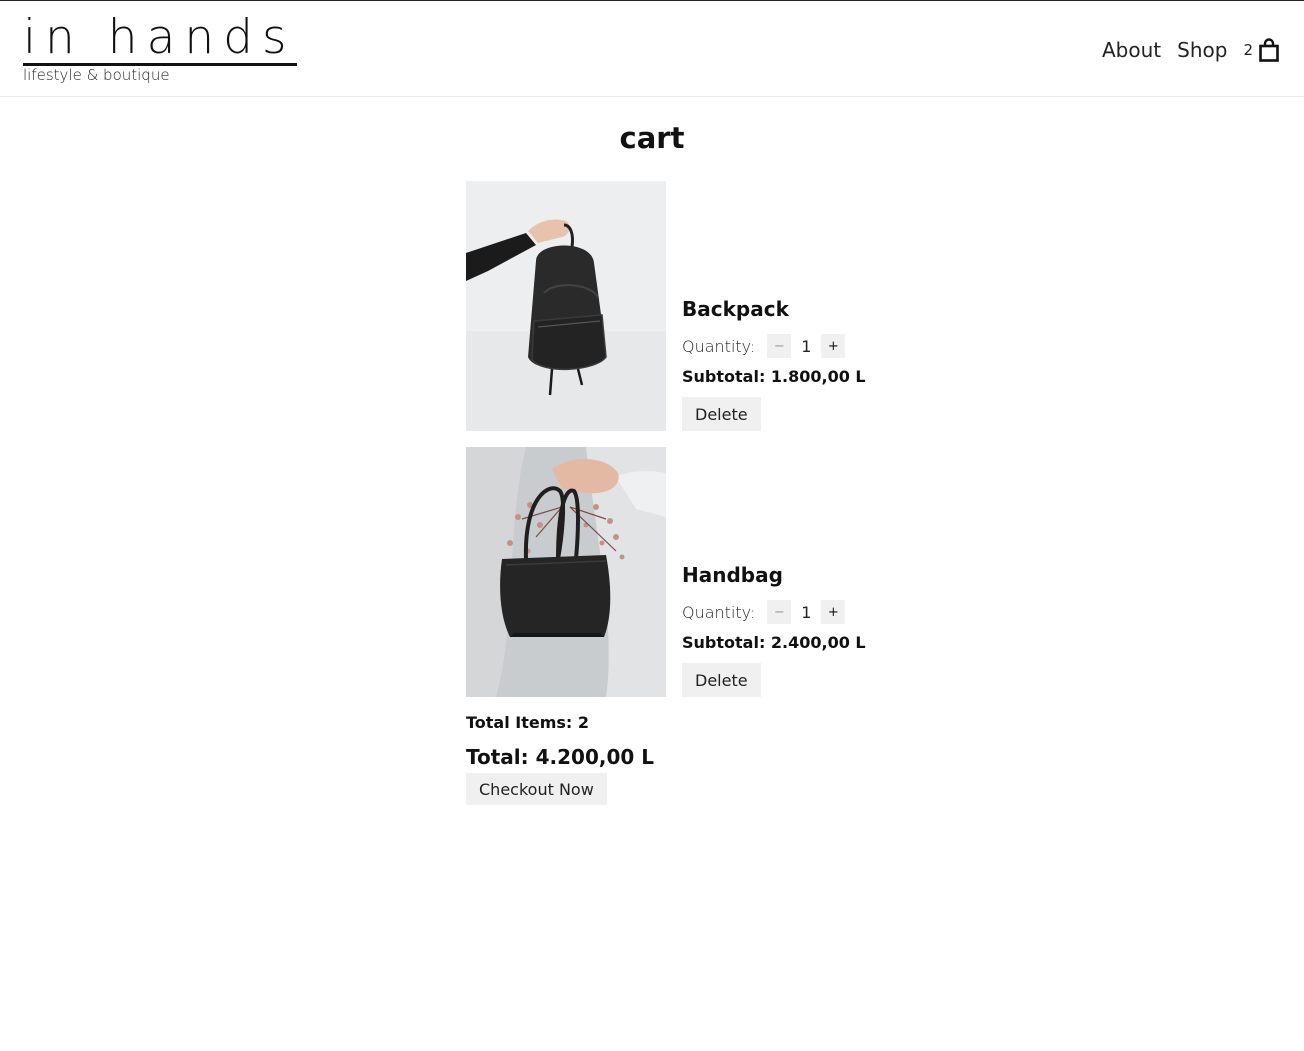 The width and height of the screenshot is (1304, 1051). I want to click on item-name: Backpack, so click(735, 309).